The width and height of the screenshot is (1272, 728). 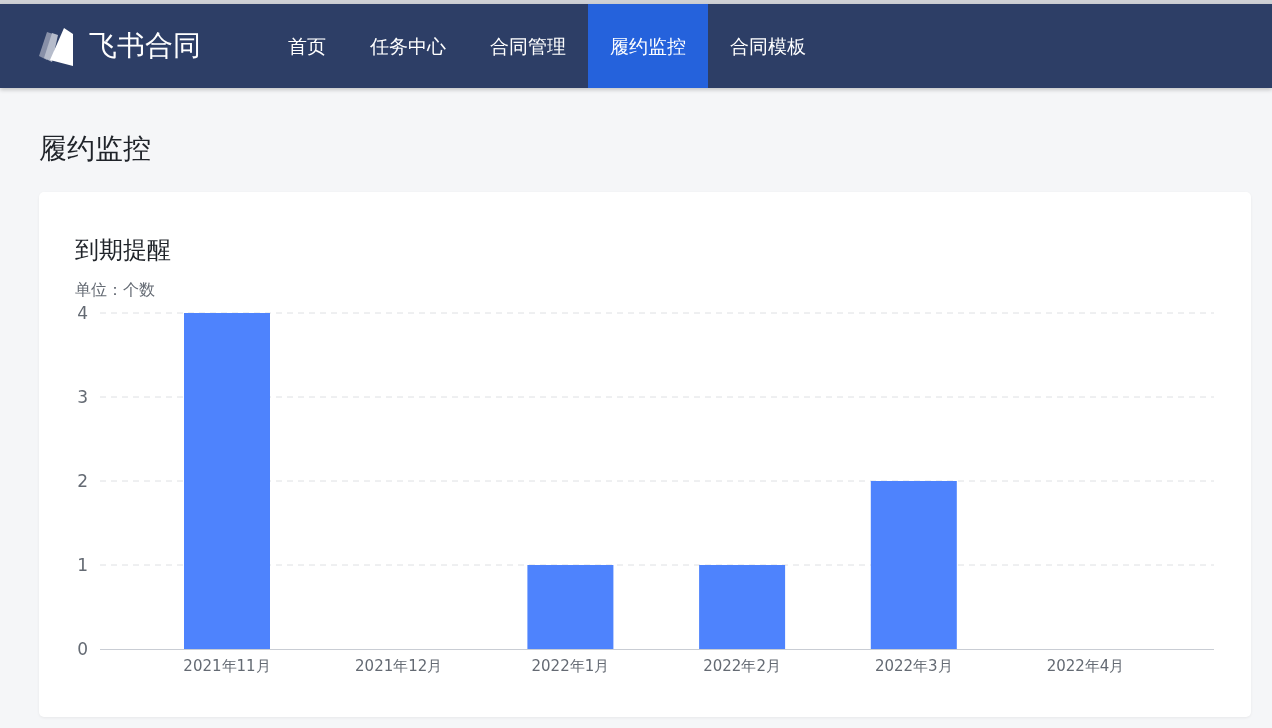 I want to click on x-tick-label: 2022年1月, so click(x=570, y=666).